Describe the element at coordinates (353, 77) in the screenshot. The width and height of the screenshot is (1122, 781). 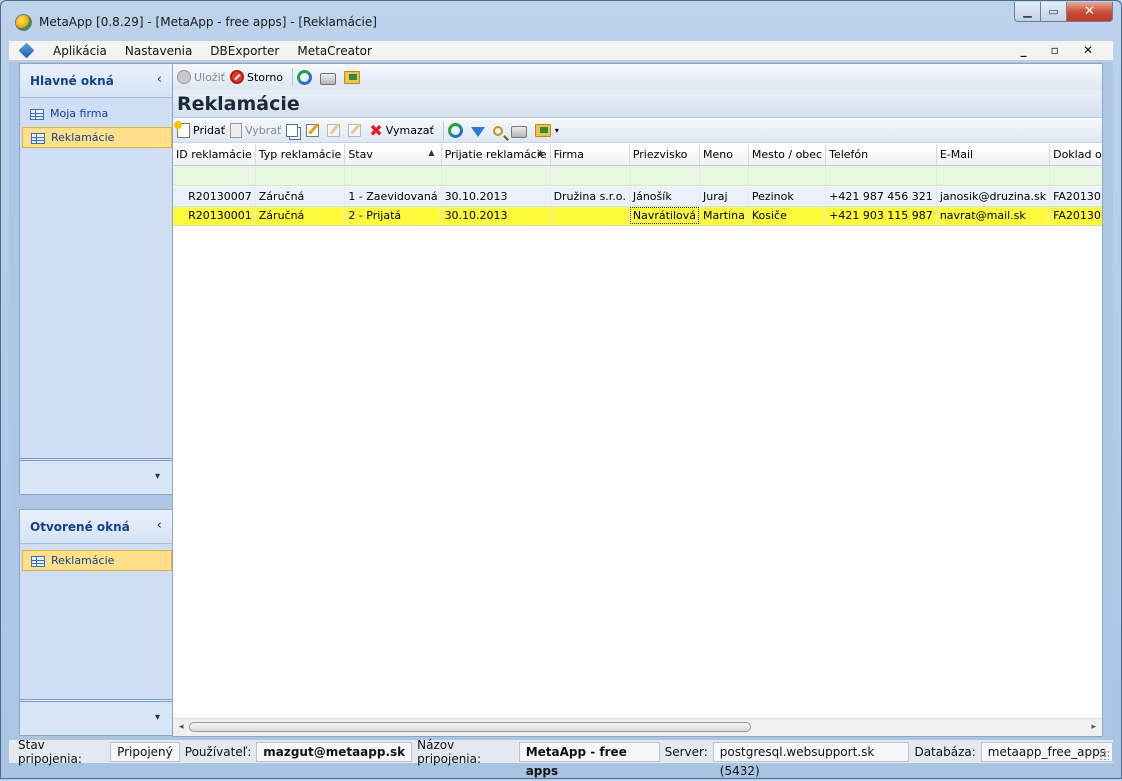
I see `export-button` at that location.